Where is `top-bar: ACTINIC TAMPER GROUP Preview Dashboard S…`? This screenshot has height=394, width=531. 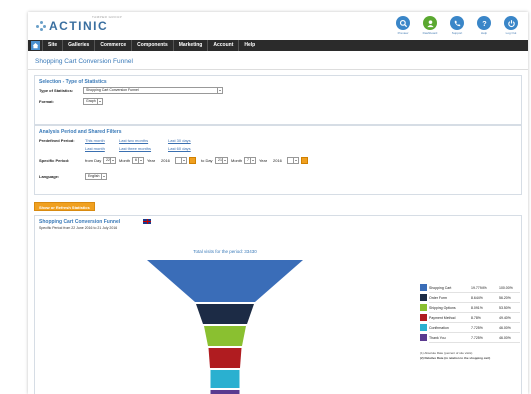 top-bar: ACTINIC TAMPER GROUP Preview Dashboard S… is located at coordinates (278, 26).